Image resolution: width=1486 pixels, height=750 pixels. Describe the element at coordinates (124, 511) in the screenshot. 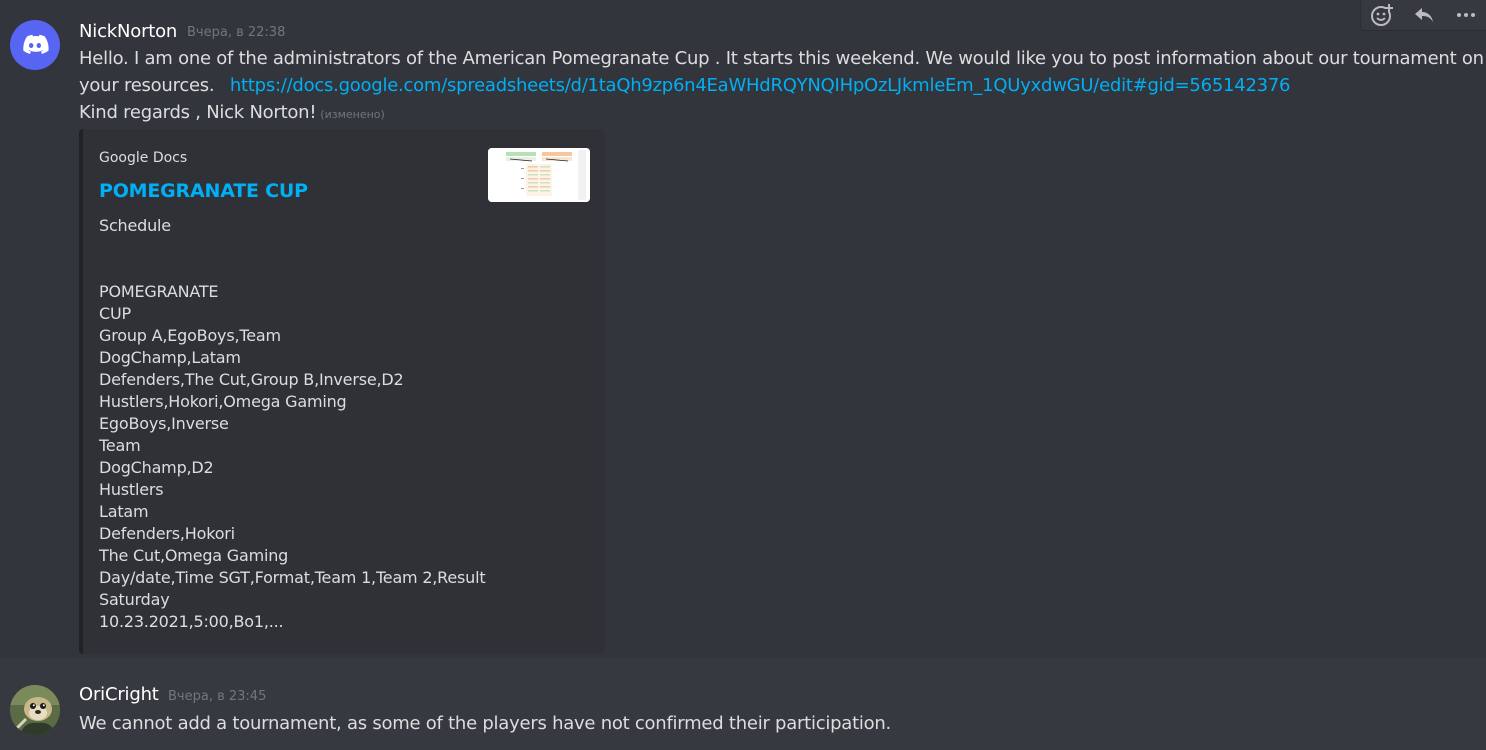

I see `embed-line: Latam` at that location.